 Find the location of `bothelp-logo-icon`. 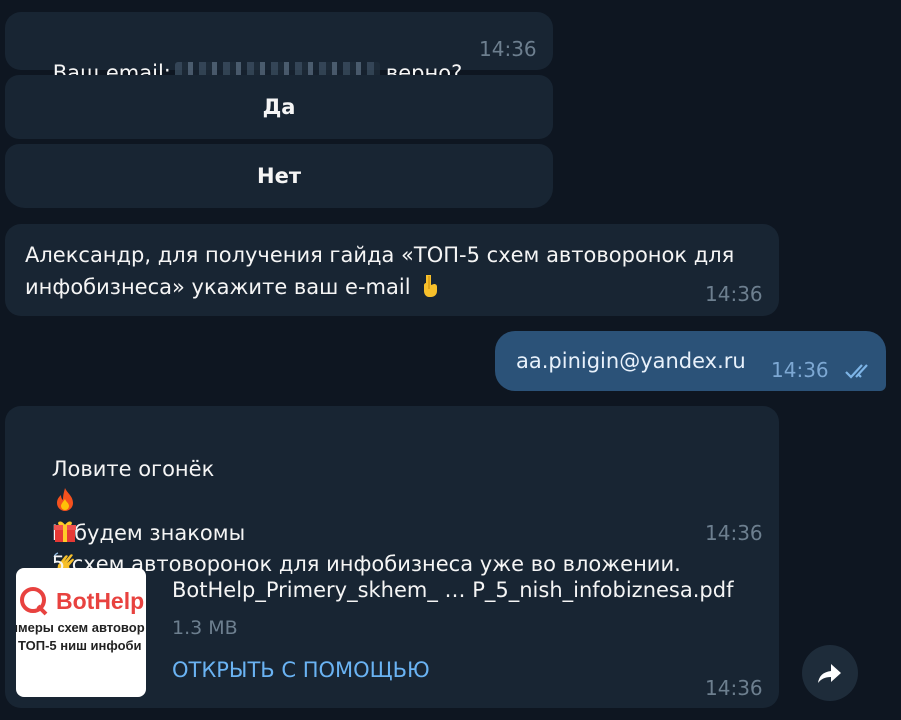

bothelp-logo-icon is located at coordinates (34, 601).